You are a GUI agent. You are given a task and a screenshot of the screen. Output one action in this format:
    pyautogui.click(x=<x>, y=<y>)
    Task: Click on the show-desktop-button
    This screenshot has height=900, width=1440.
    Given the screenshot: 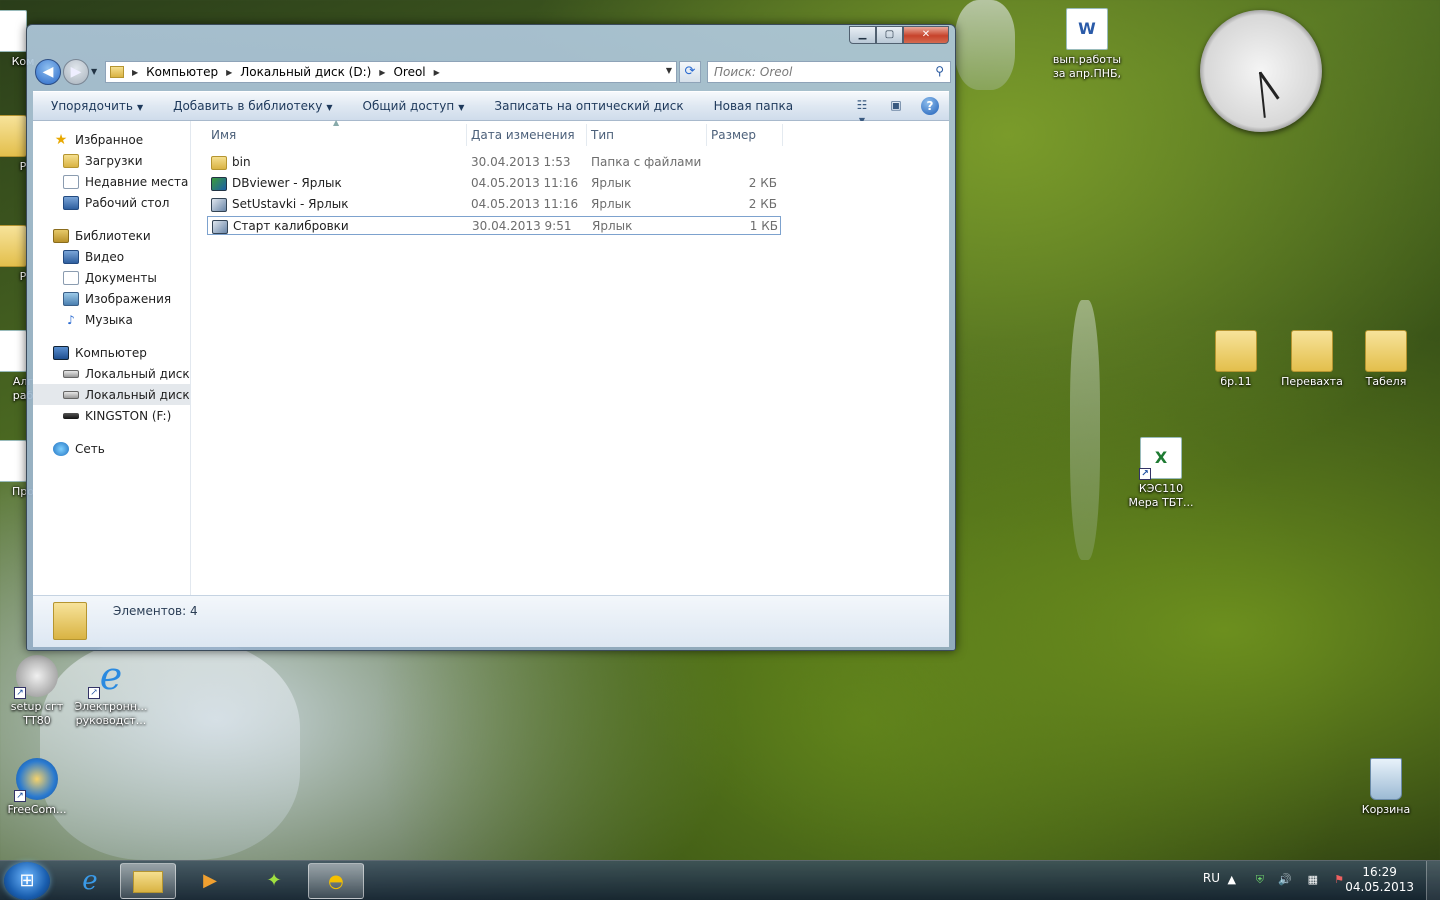 What is the action you would take?
    pyautogui.click(x=1433, y=880)
    